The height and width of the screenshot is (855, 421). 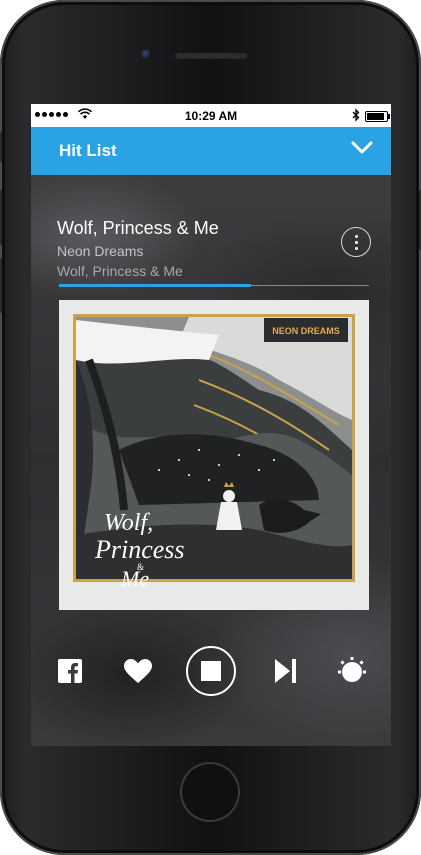 I want to click on chevron-down-icon, so click(x=362, y=148).